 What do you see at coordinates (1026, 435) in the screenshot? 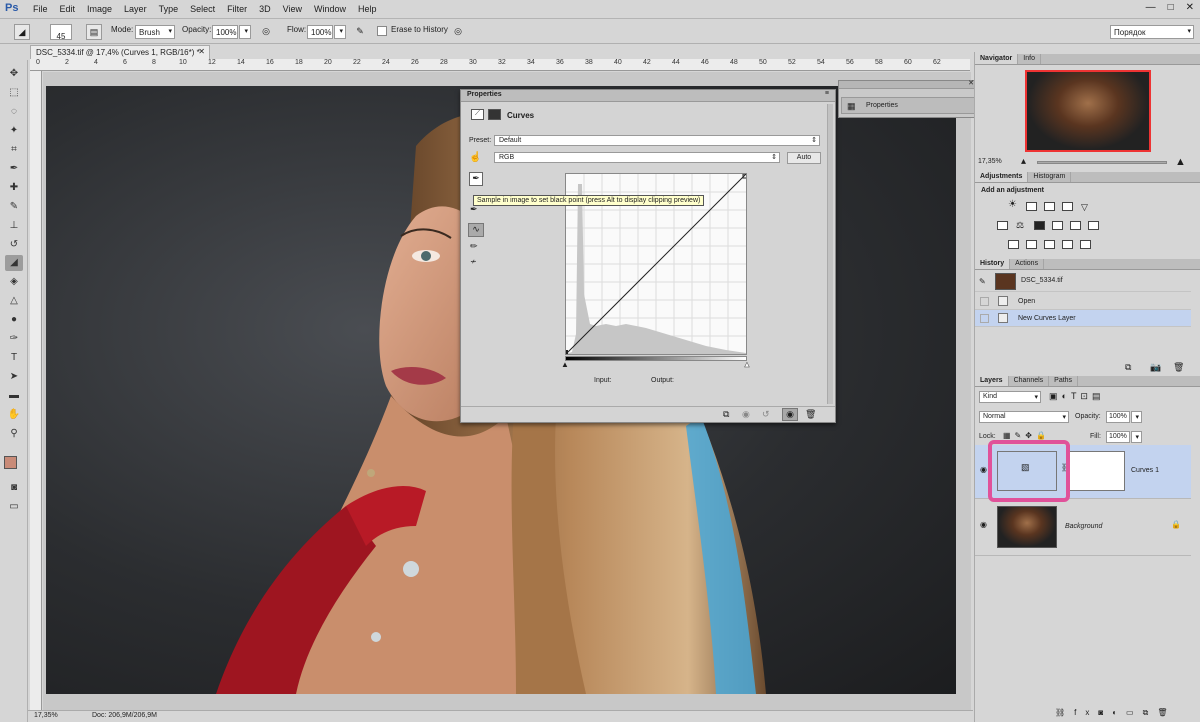
I see `lock-icons: ▦✎✥🔒` at bounding box center [1026, 435].